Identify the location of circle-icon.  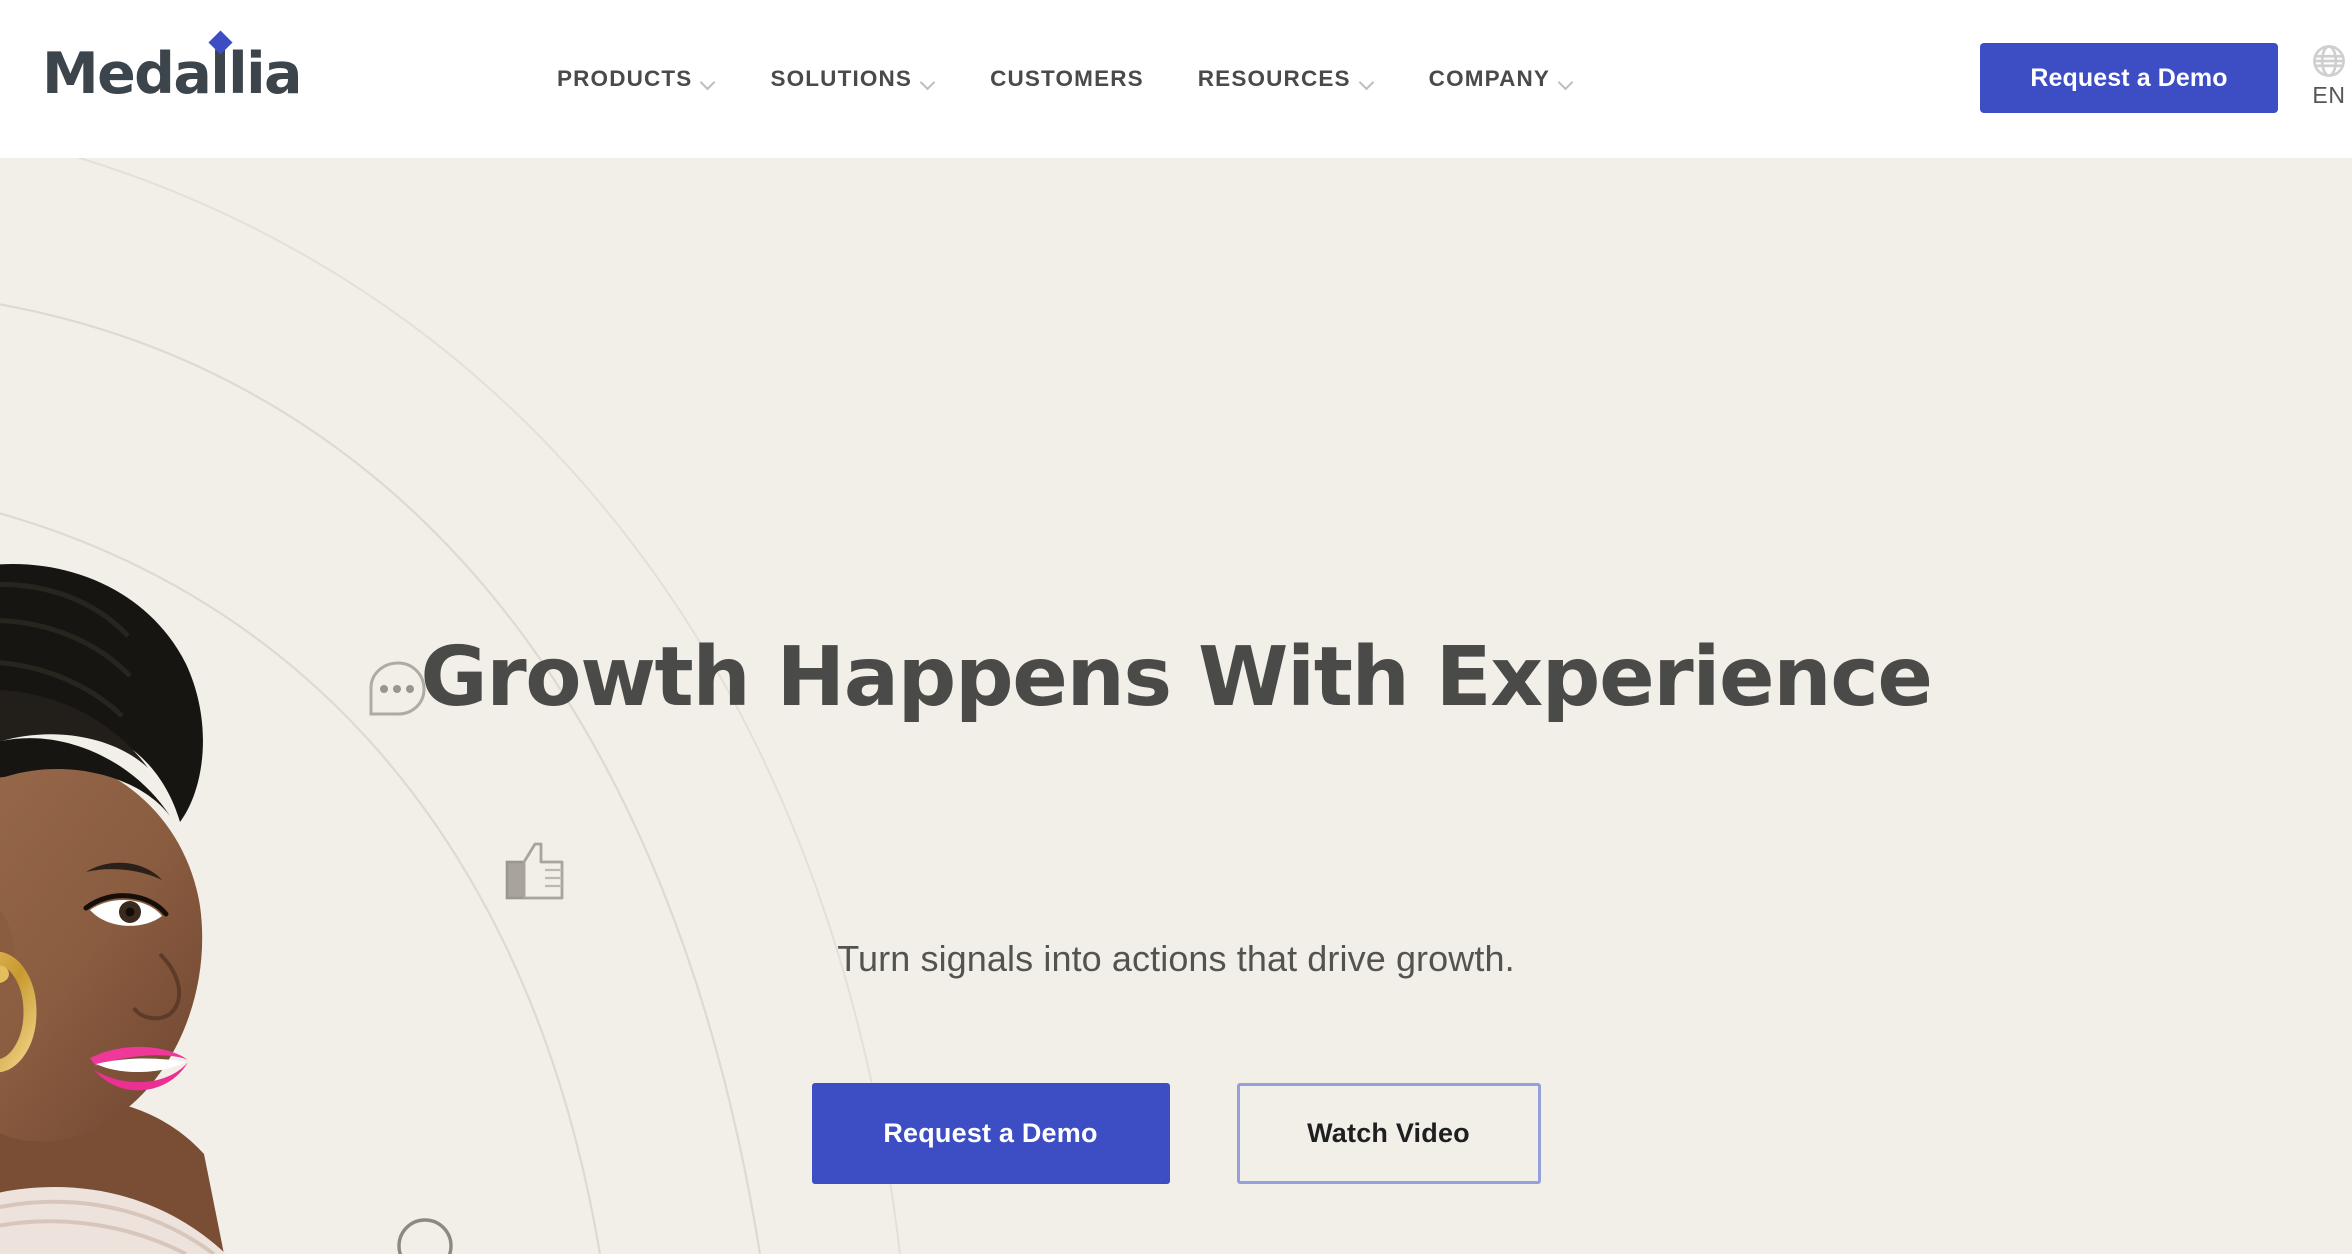
(425, 1236).